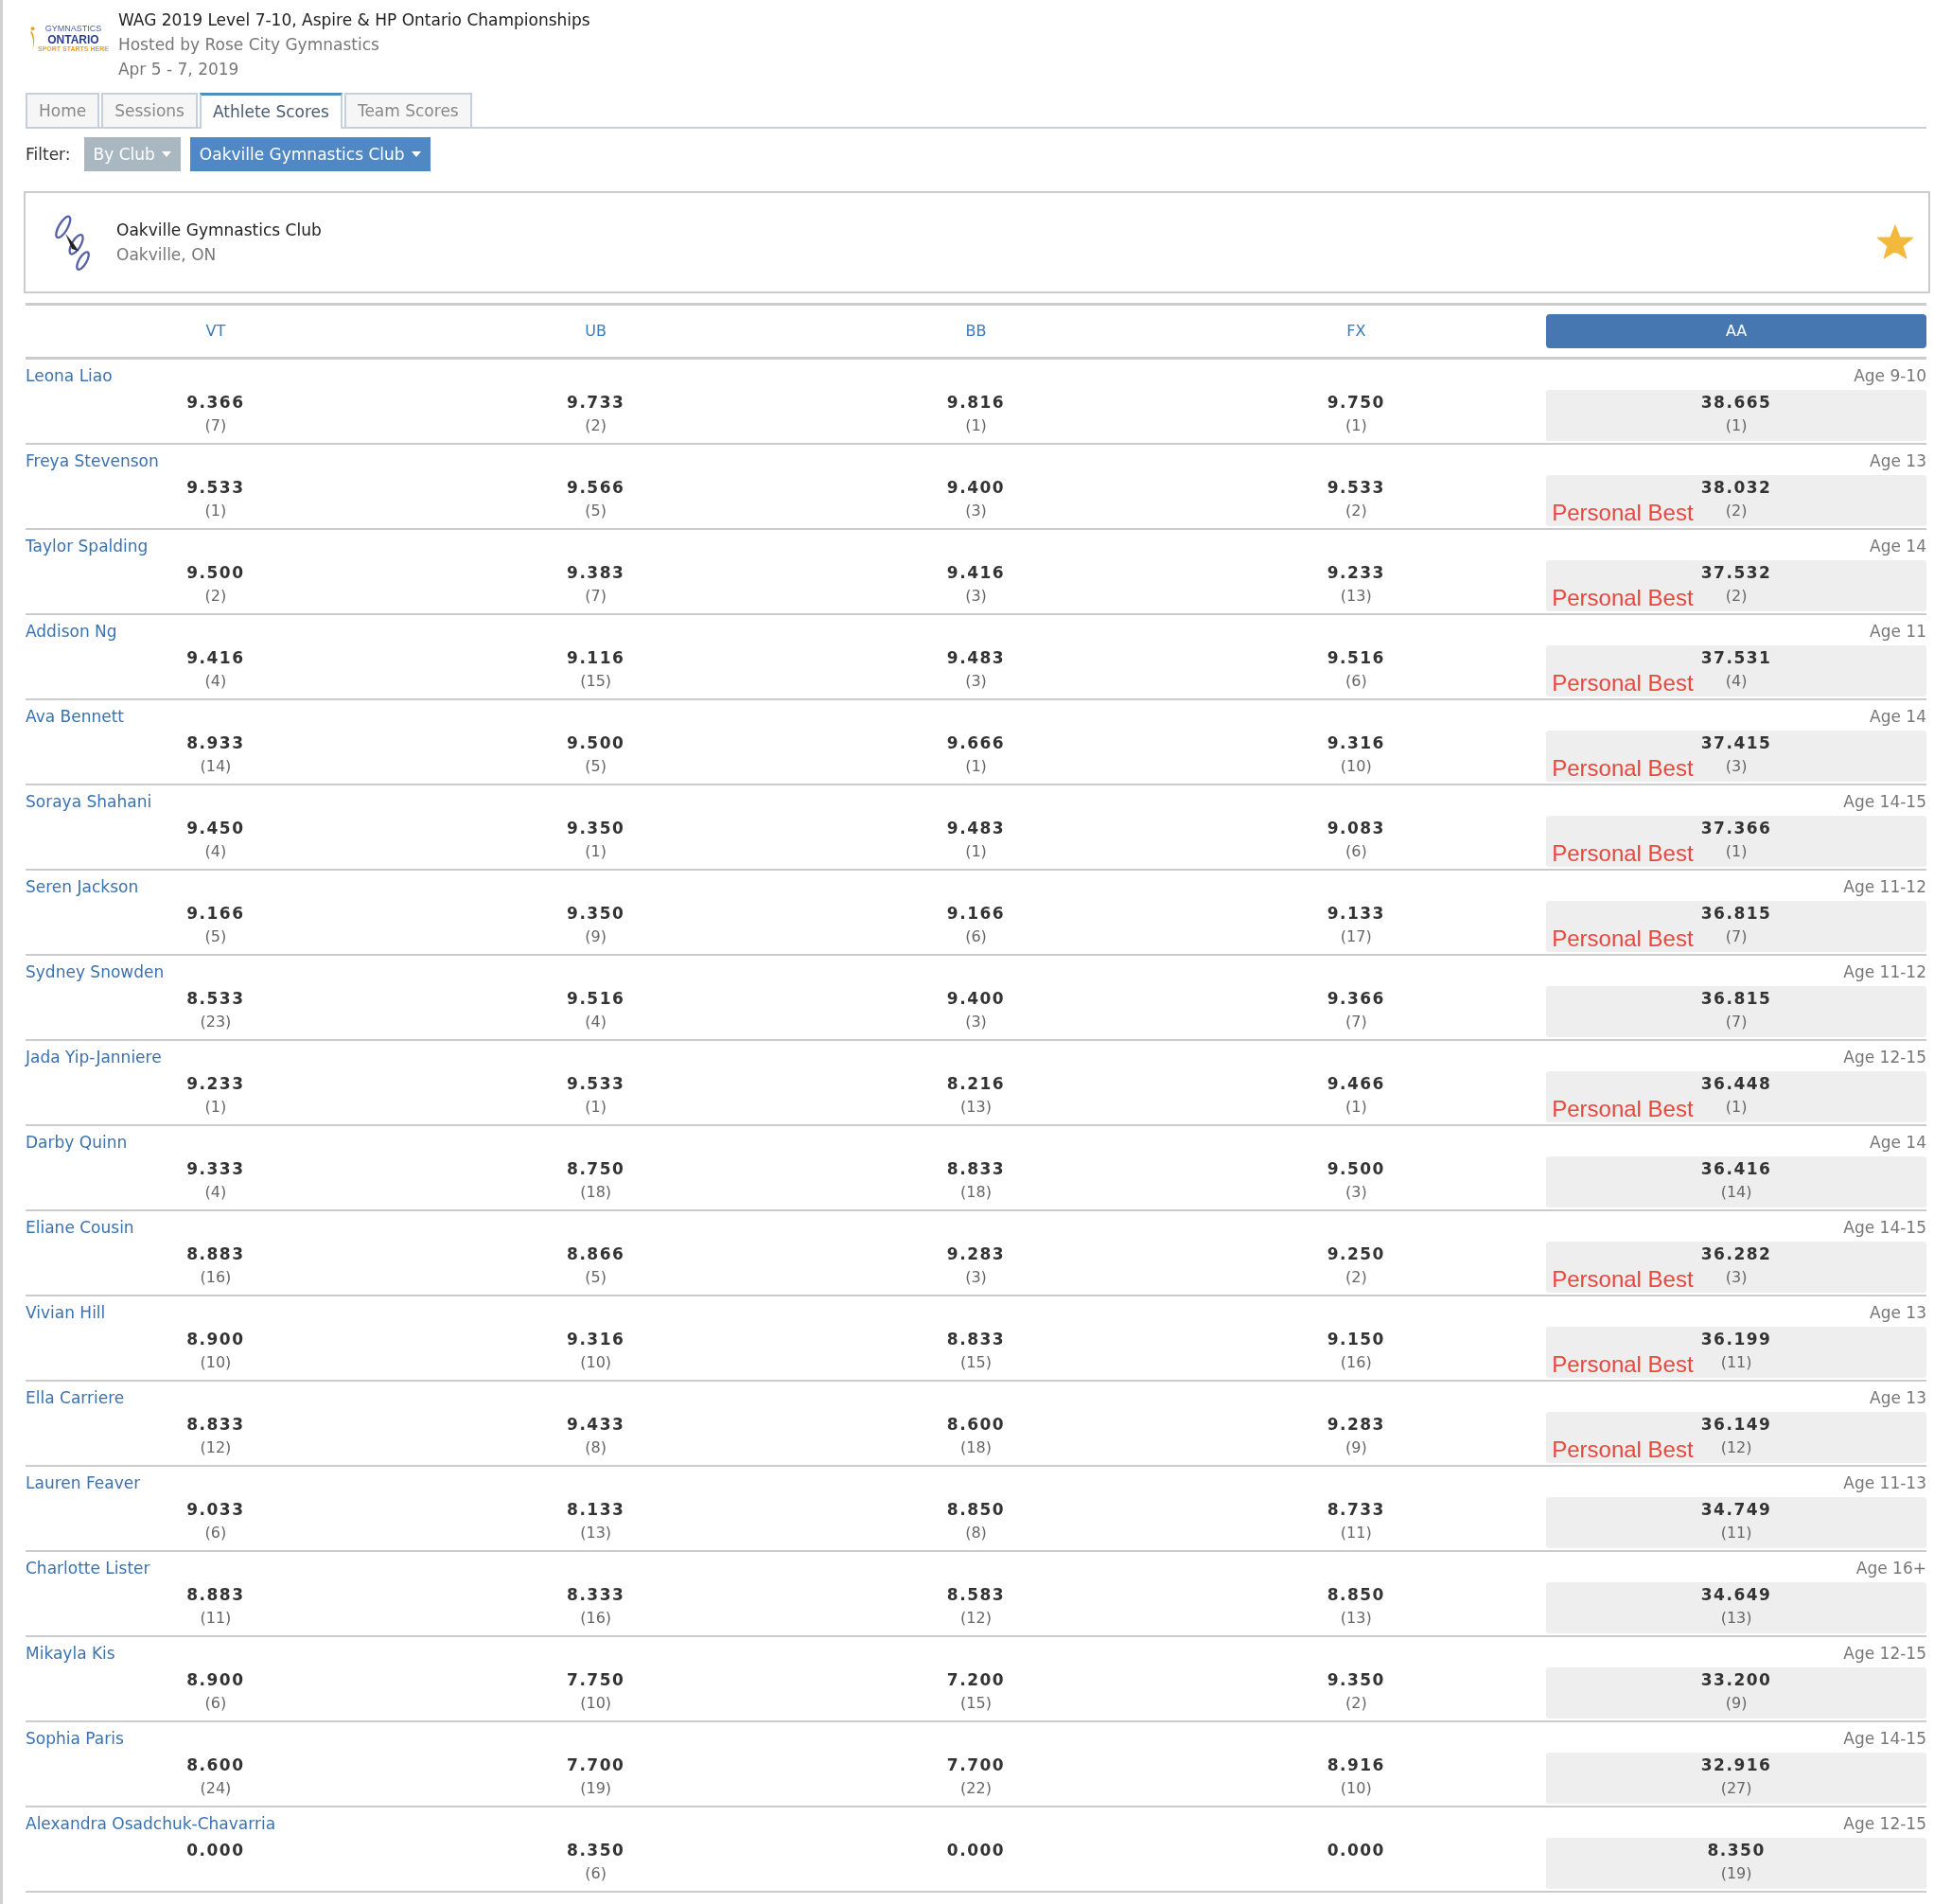  What do you see at coordinates (271, 111) in the screenshot?
I see `tab: Athlete Scores` at bounding box center [271, 111].